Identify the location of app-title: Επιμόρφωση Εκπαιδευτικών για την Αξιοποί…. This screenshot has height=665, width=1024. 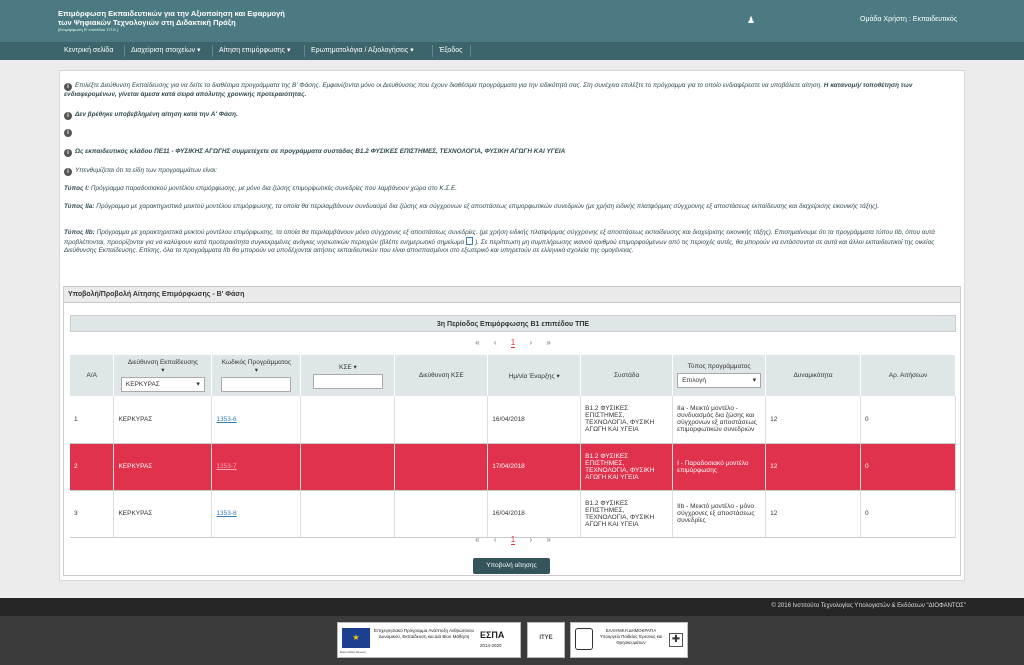
(171, 18).